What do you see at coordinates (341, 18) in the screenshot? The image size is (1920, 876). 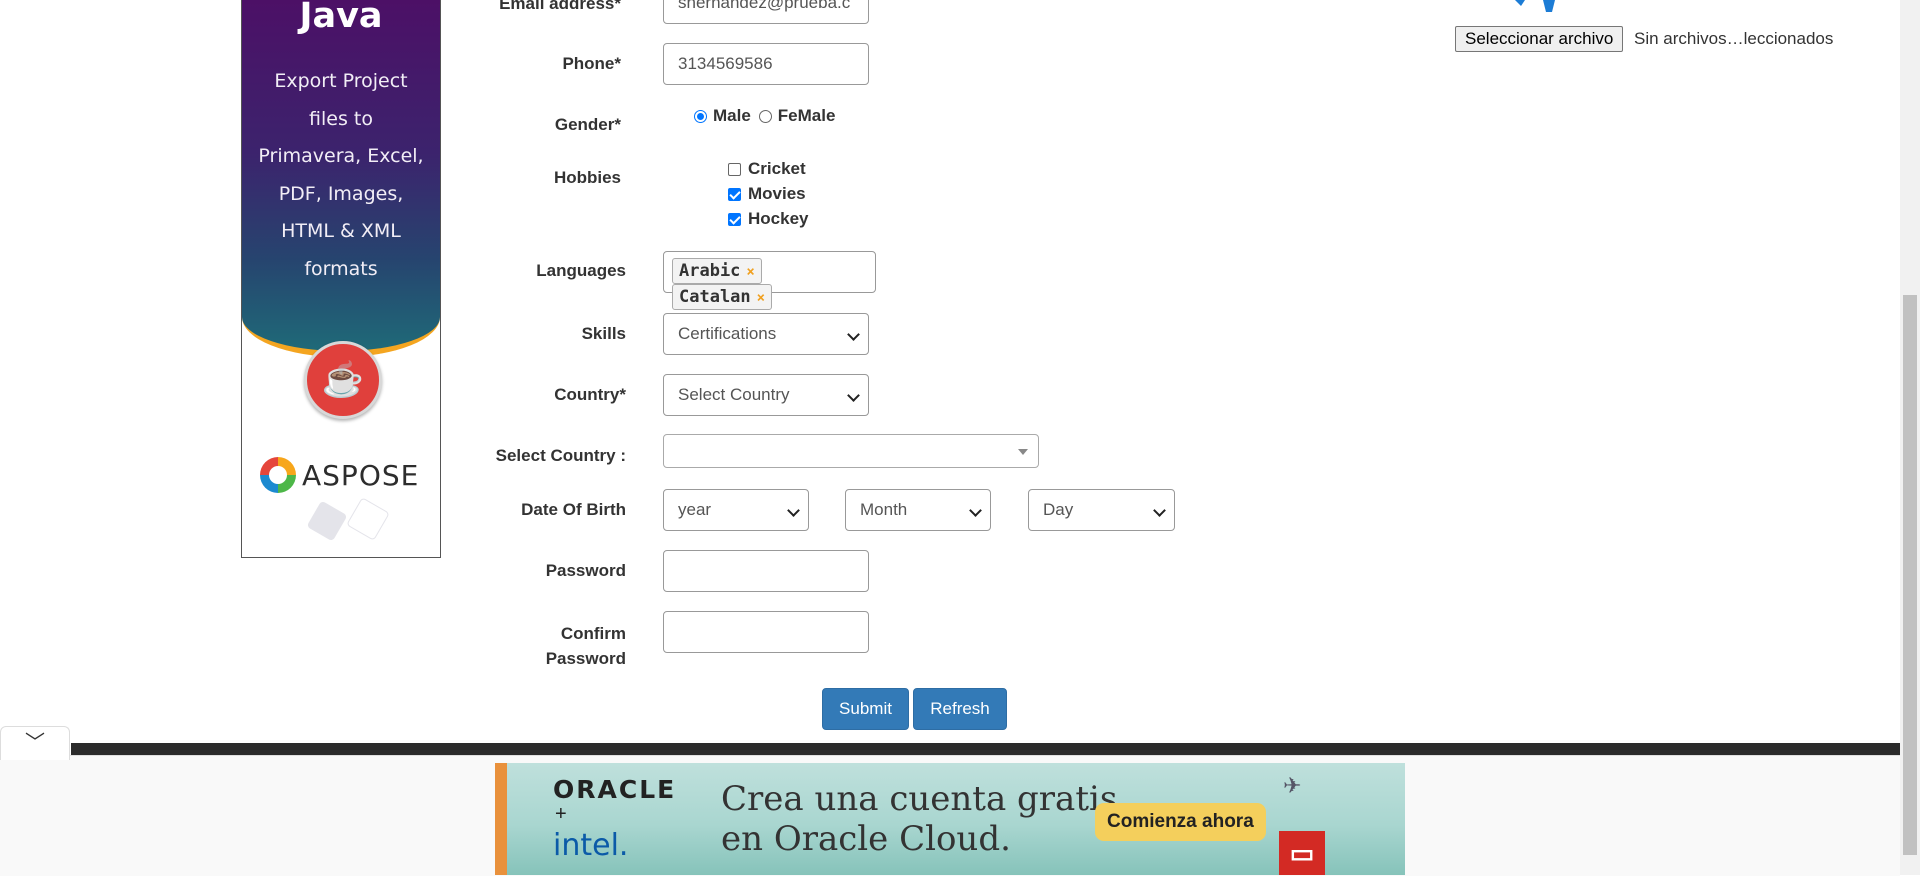 I see `ad-title: Java` at bounding box center [341, 18].